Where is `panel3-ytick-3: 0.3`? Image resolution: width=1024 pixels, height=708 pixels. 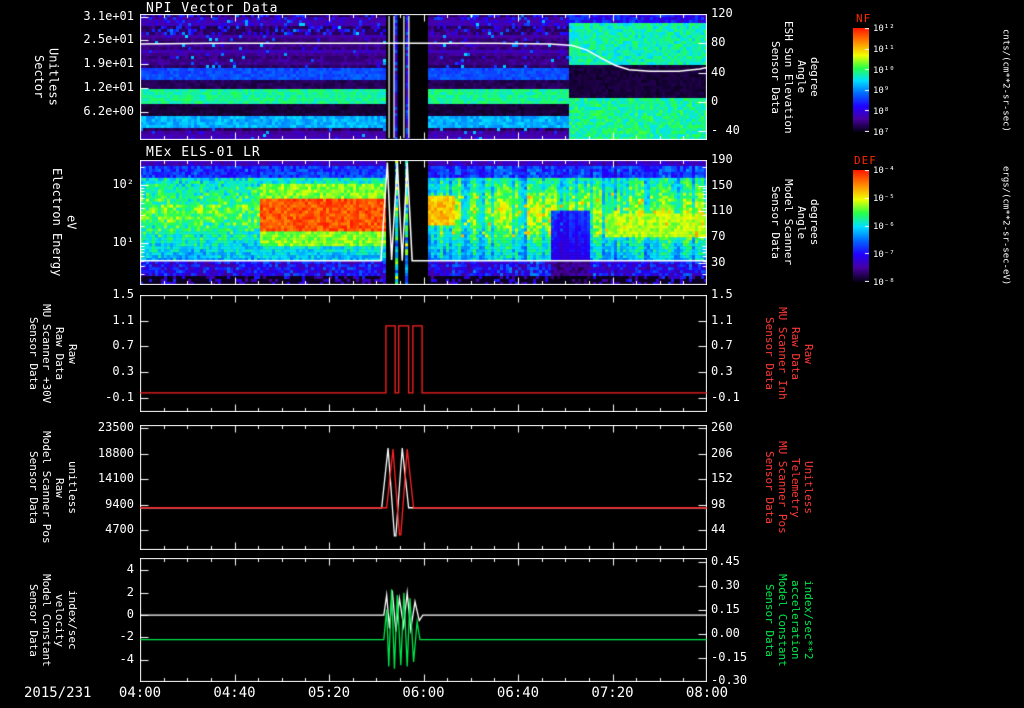 panel3-ytick-3: 0.3 is located at coordinates (123, 371).